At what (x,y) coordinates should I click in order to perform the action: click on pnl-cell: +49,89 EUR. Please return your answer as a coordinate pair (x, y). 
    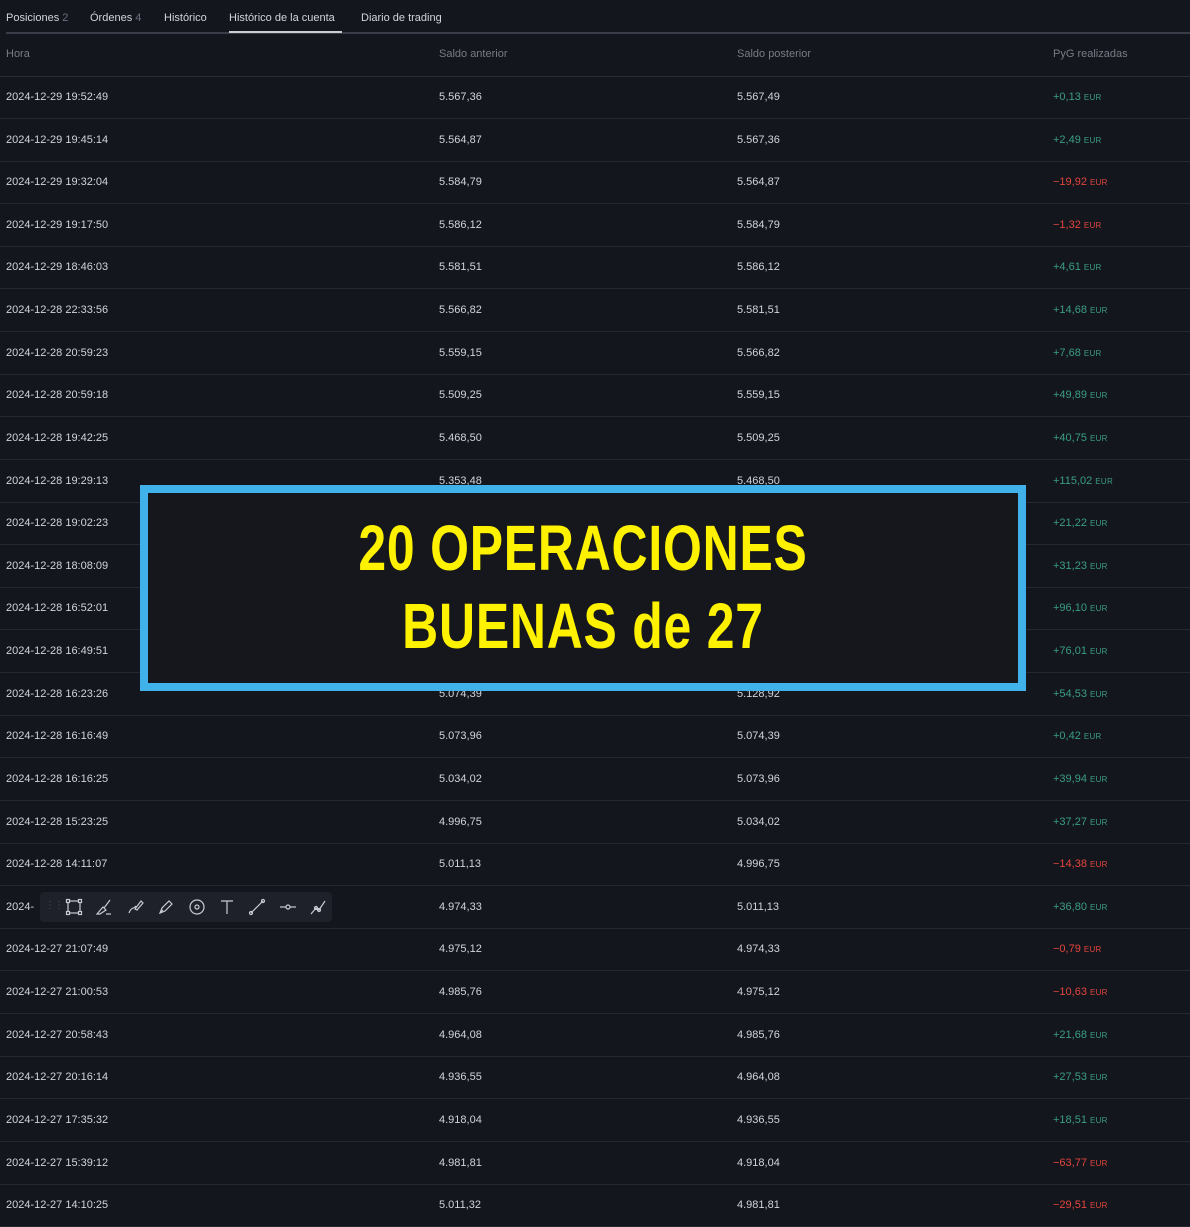
    Looking at the image, I should click on (1080, 395).